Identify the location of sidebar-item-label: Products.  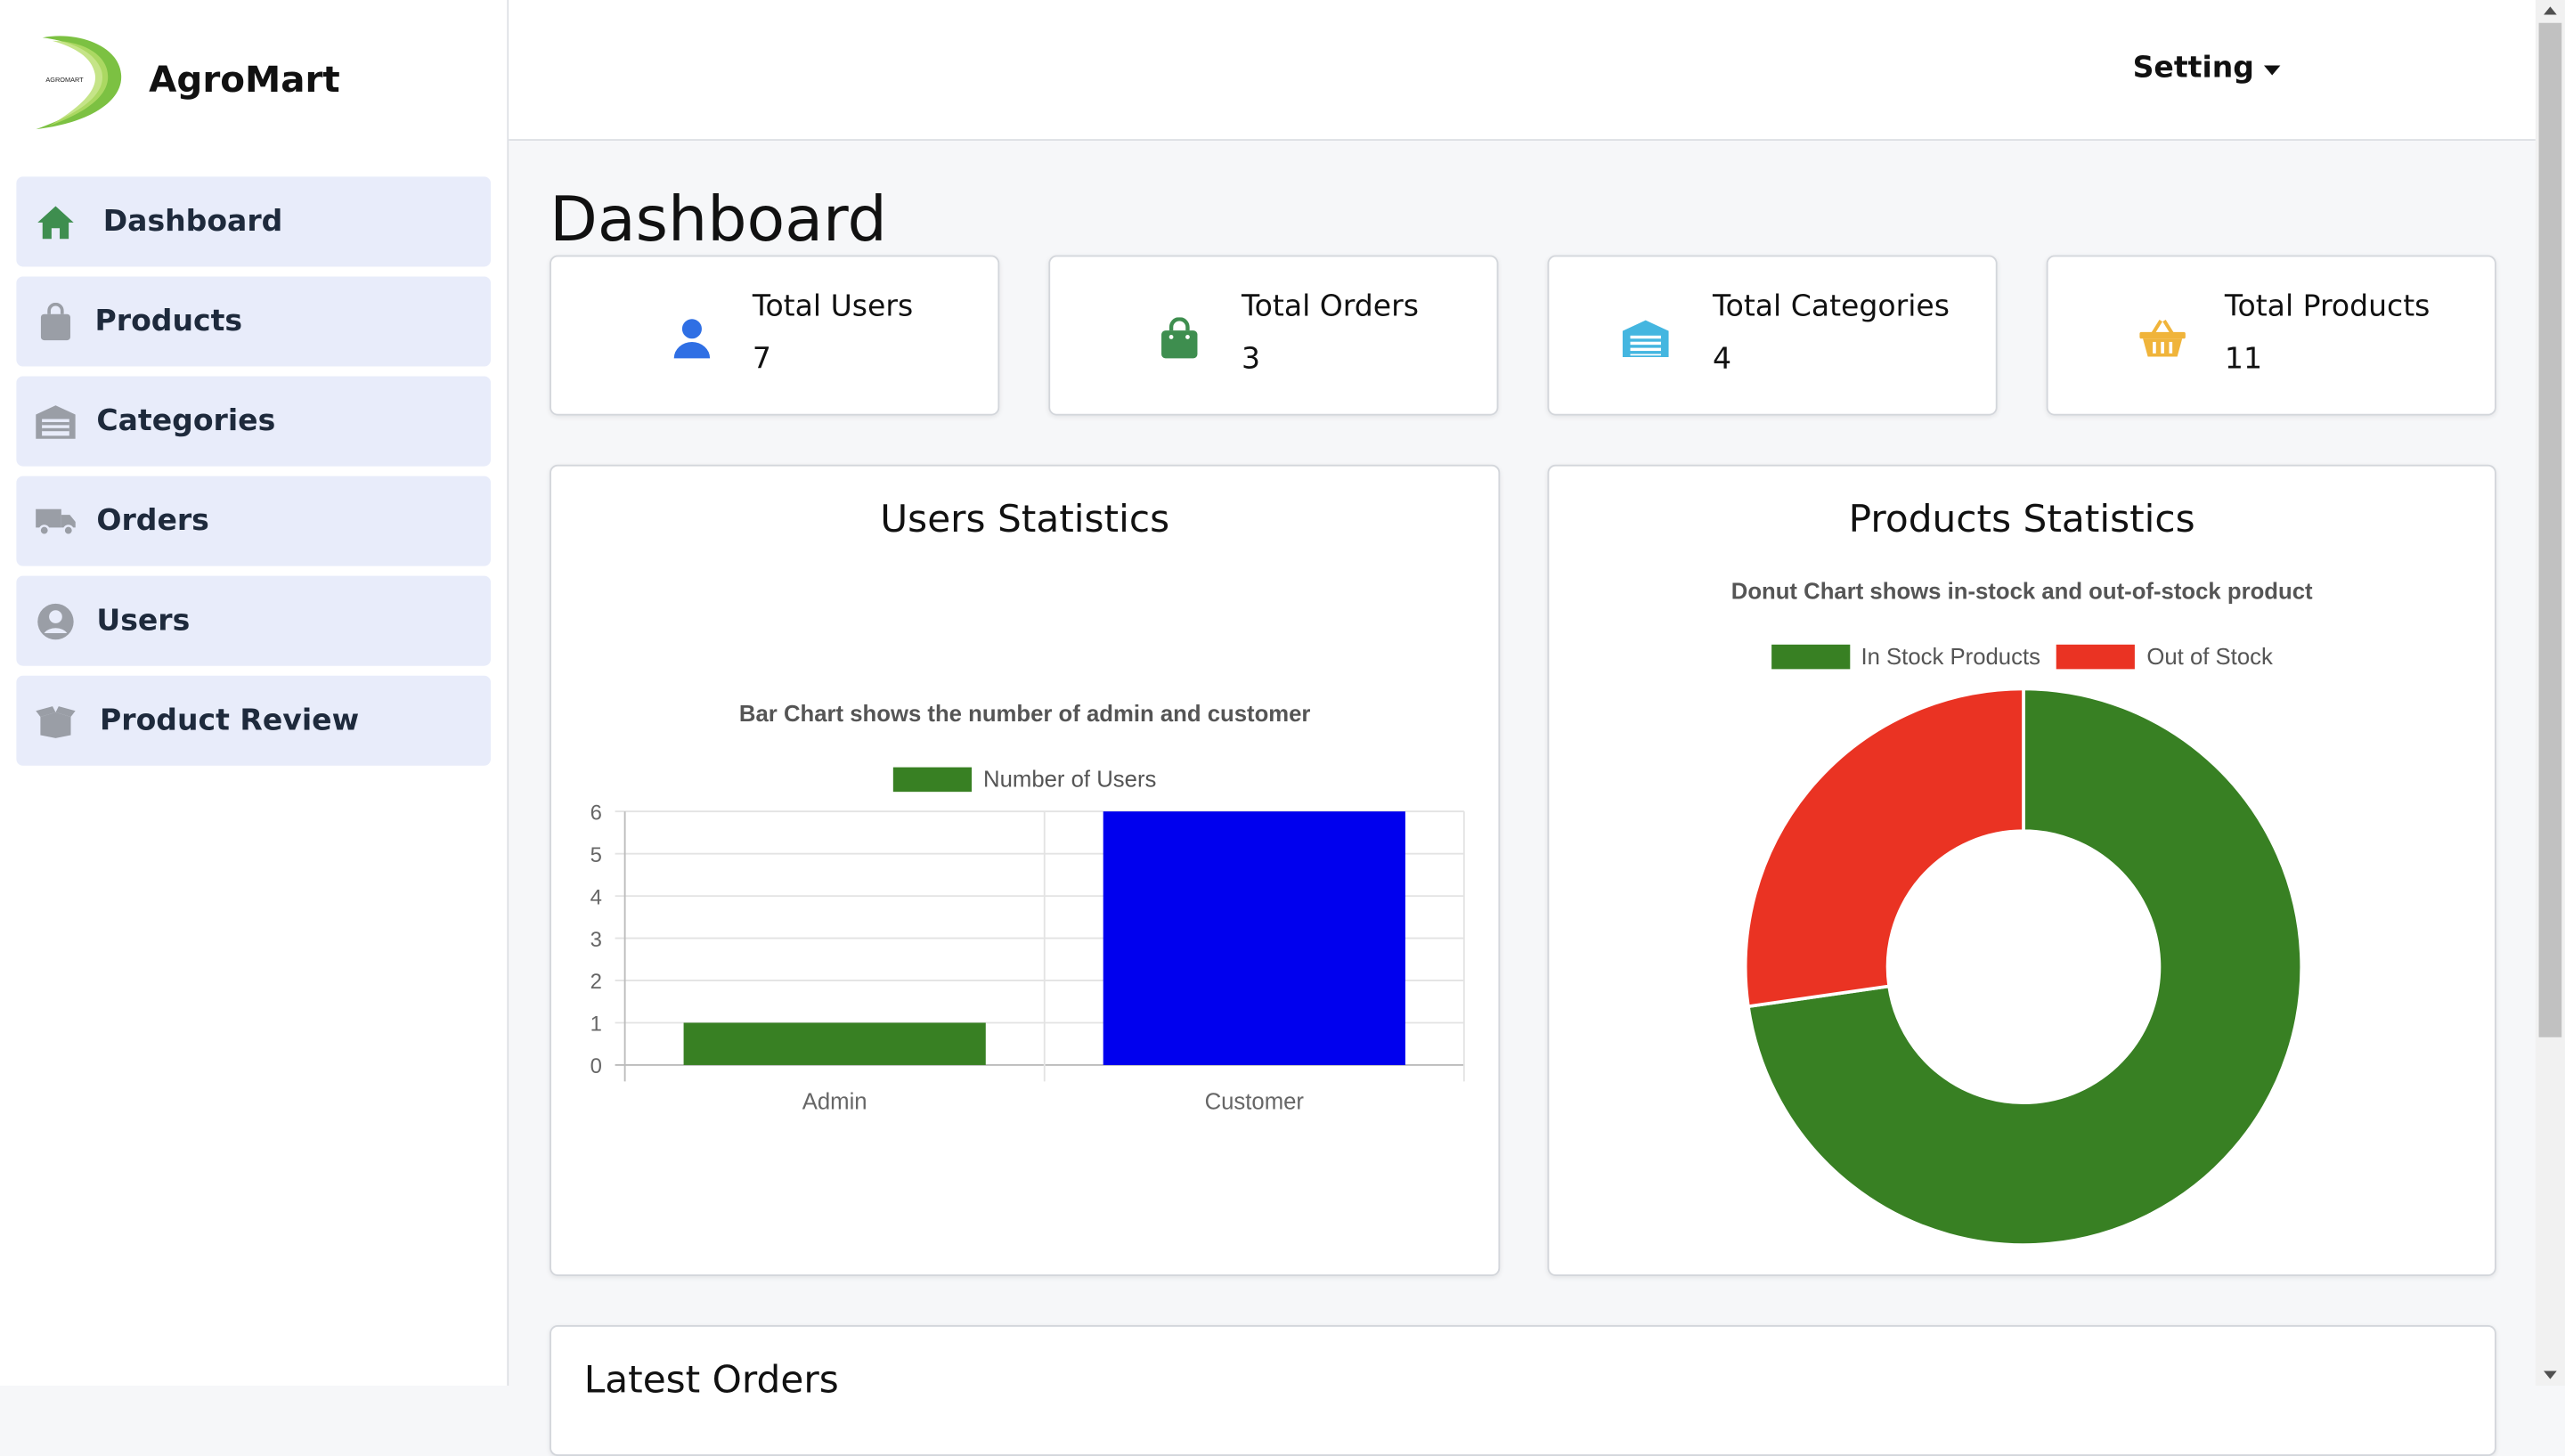
(168, 321).